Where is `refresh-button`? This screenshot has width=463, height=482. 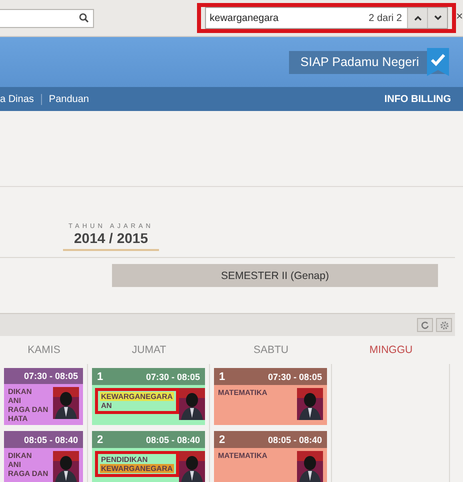 refresh-button is located at coordinates (425, 325).